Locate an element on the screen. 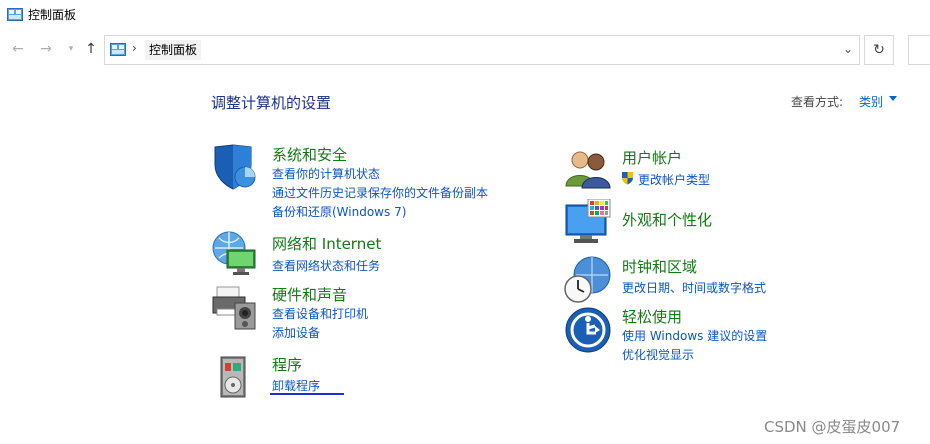 The height and width of the screenshot is (444, 930). category-title: 用户帐户 is located at coordinates (652, 157).